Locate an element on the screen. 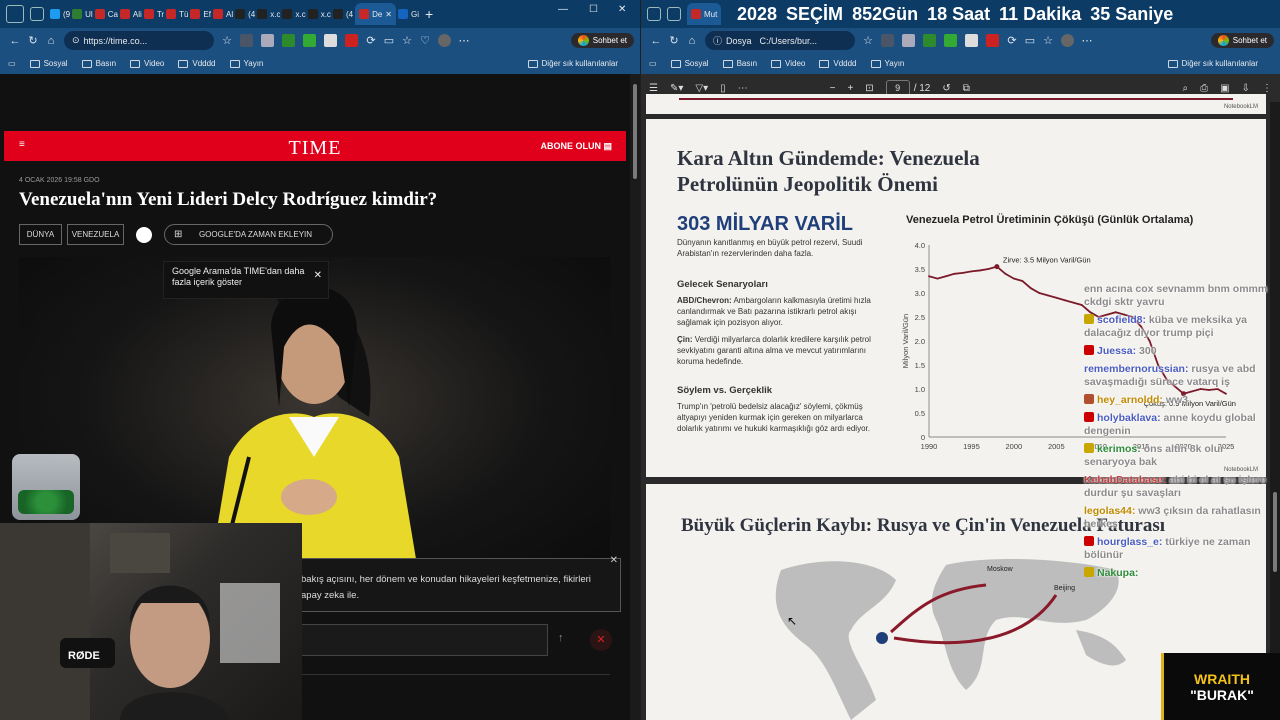 This screenshot has height=720, width=1280. zoom-in-icon: + is located at coordinates (850, 88).